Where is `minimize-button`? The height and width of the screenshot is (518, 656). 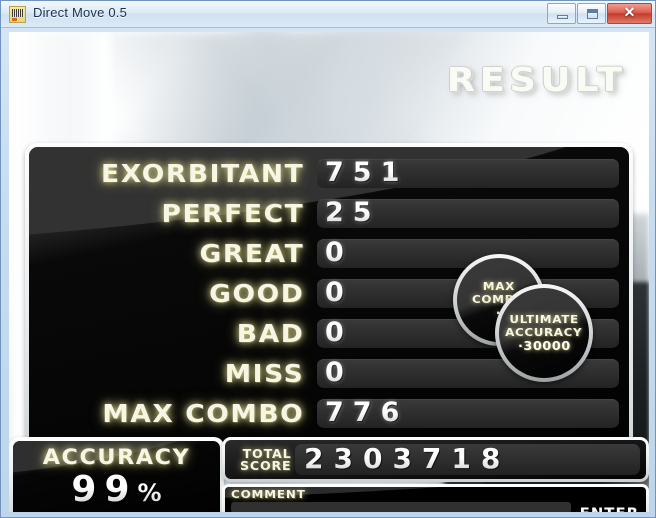
minimize-button is located at coordinates (561, 13).